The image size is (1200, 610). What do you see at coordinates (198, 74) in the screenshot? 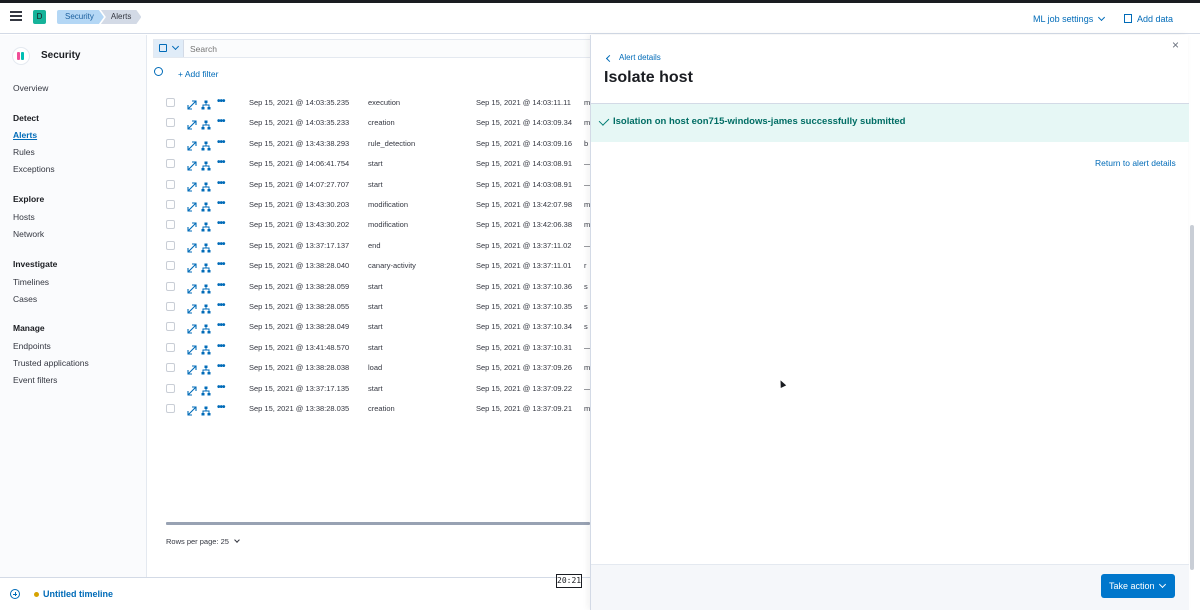
I see `add-filter-button: + Add filter` at bounding box center [198, 74].